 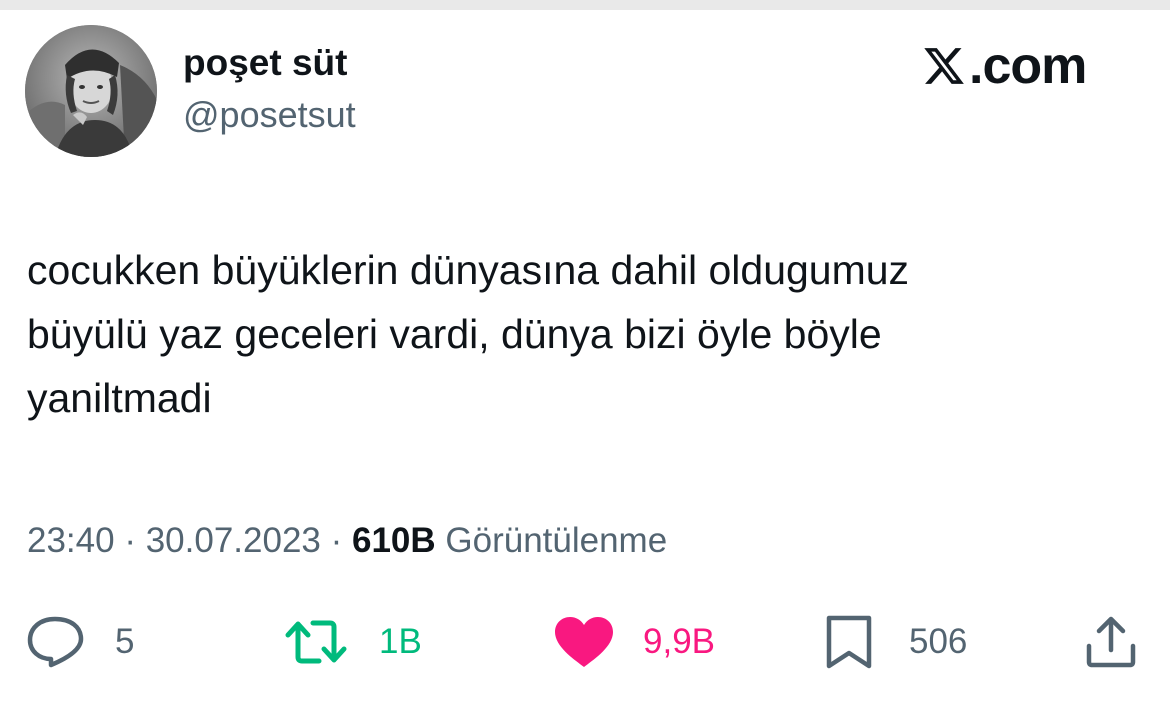 I want to click on avatar-image, so click(x=91, y=91).